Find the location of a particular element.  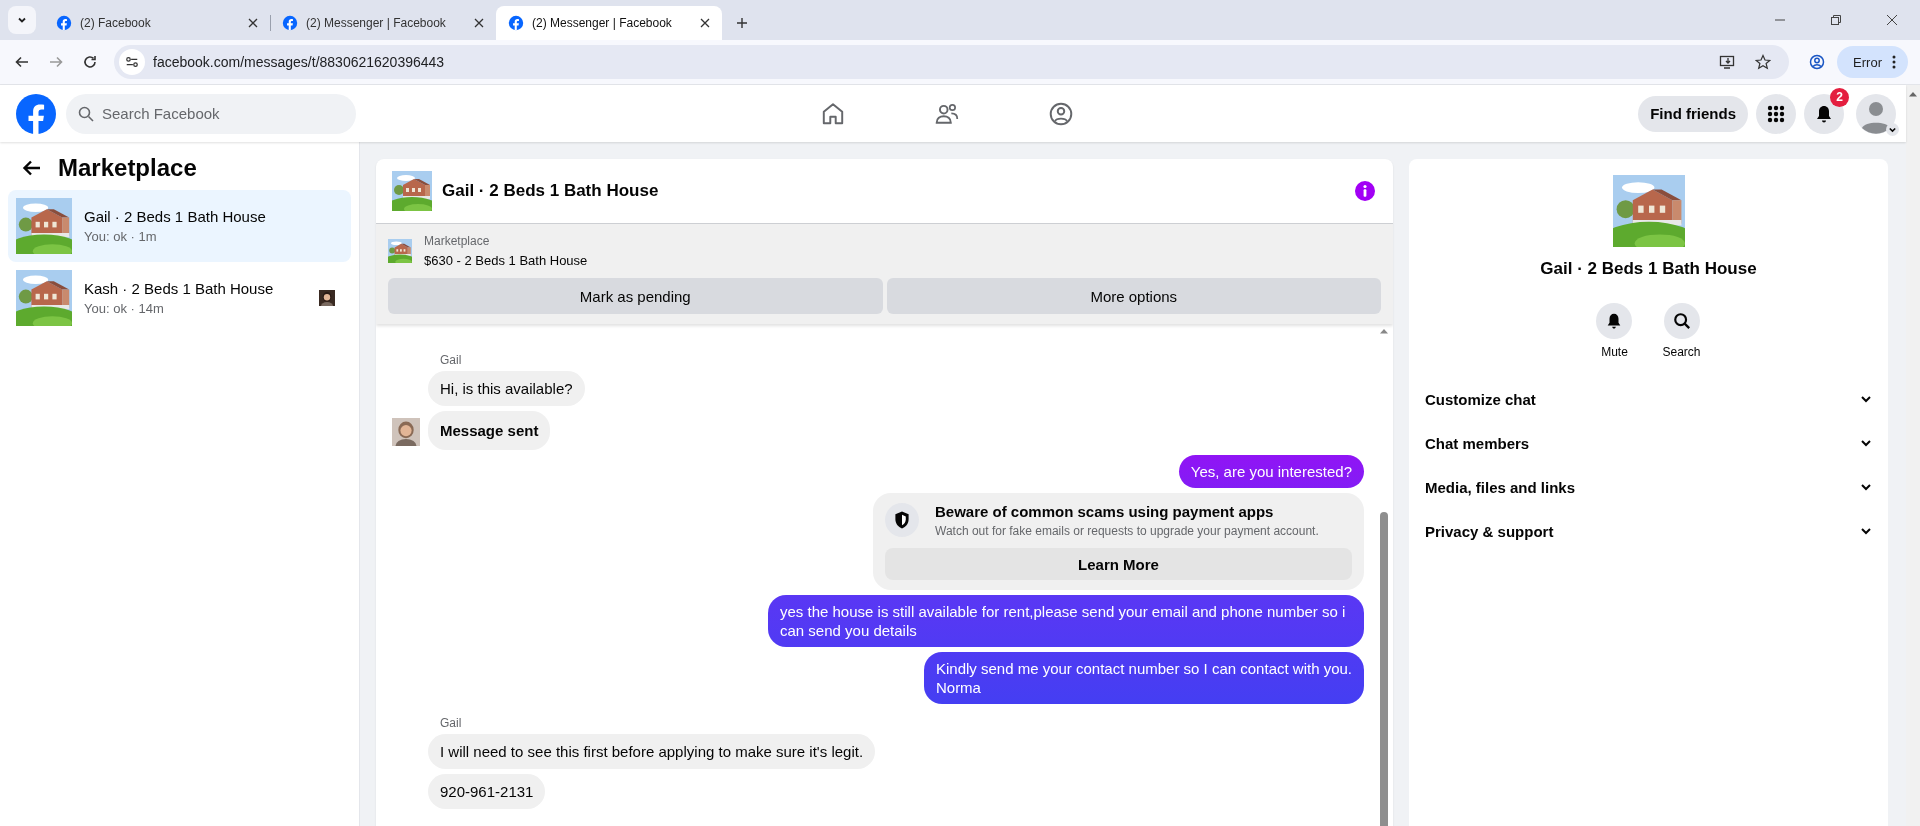

message-bubble: Kindly send me your contact number so I can contact with you. Norma is located at coordinates (1143, 678).